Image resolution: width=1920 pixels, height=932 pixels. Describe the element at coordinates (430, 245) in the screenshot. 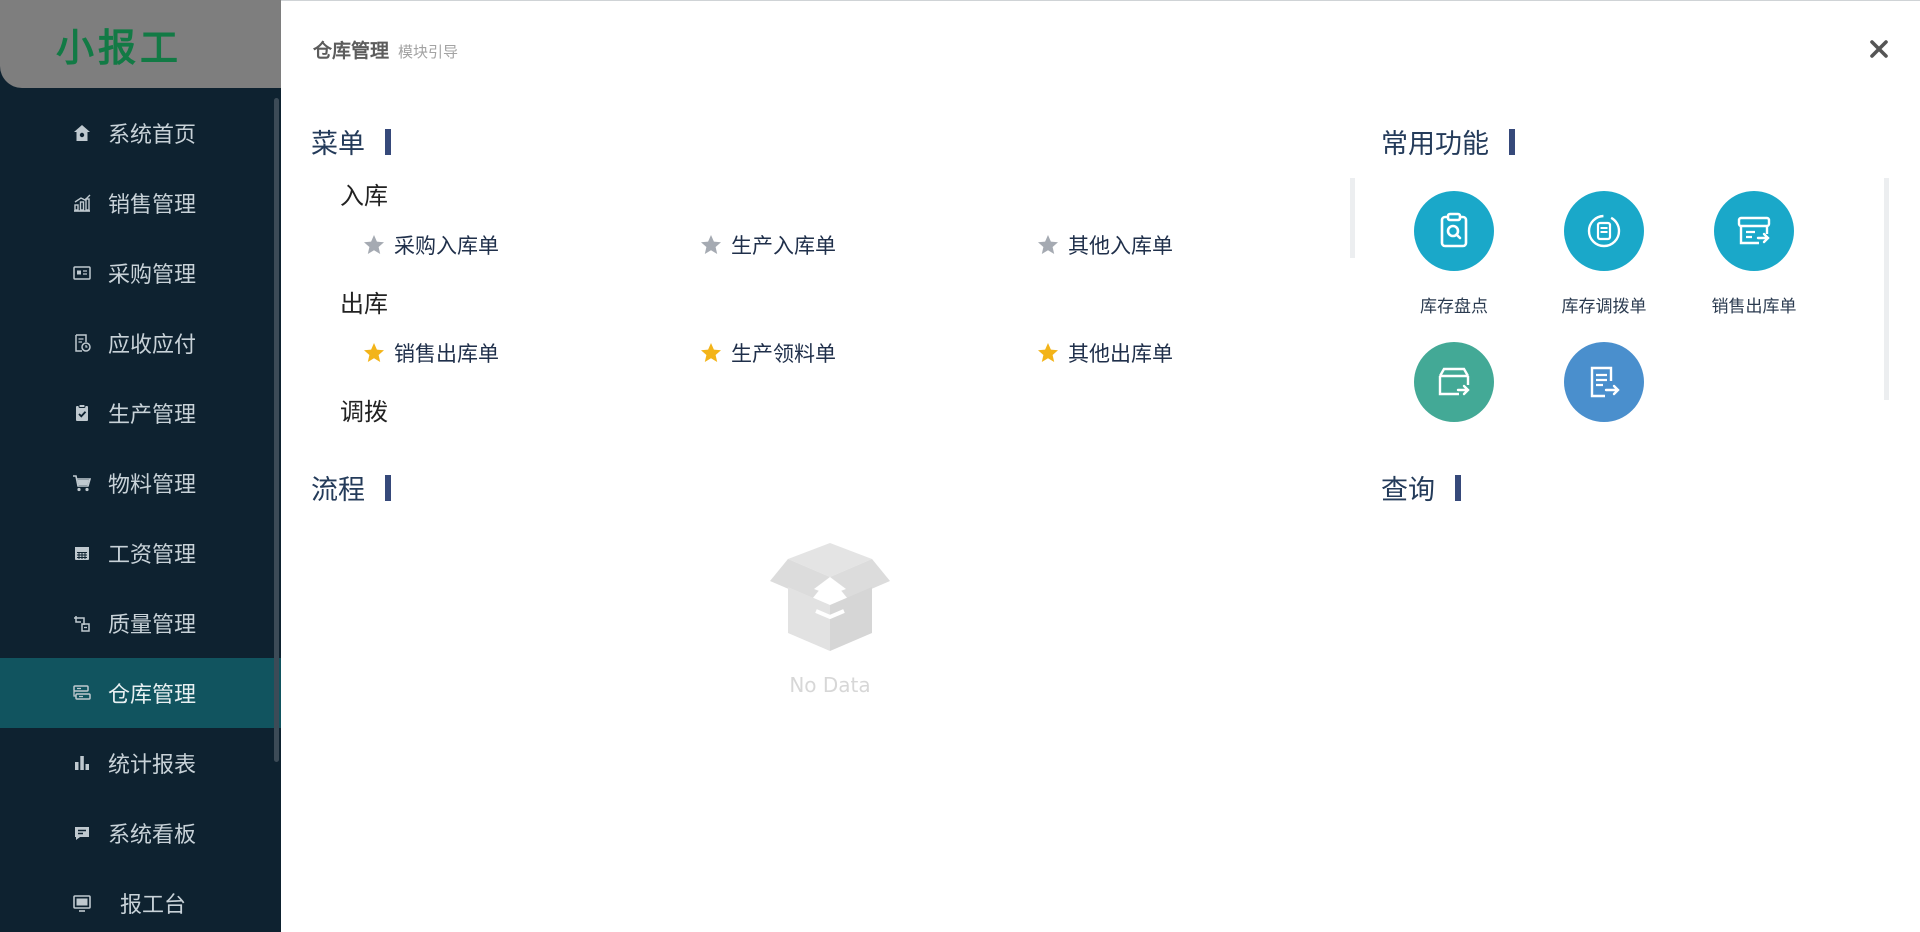

I see `menu-item-purchase-inbound: 采购入库单` at that location.